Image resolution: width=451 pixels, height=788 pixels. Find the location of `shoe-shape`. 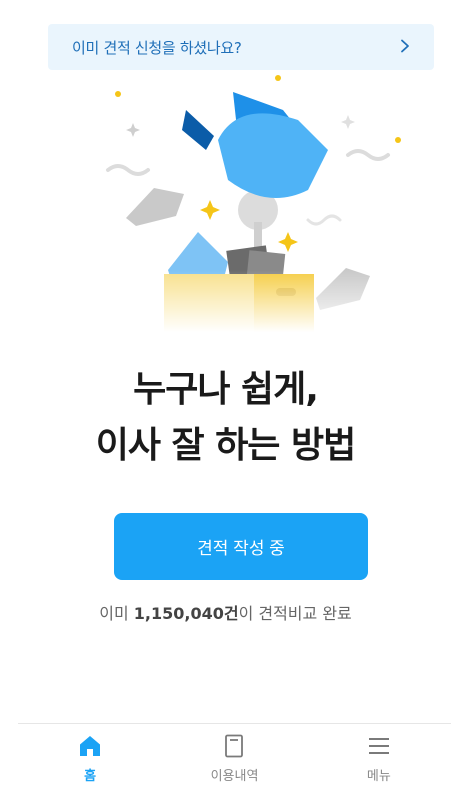

shoe-shape is located at coordinates (155, 207).